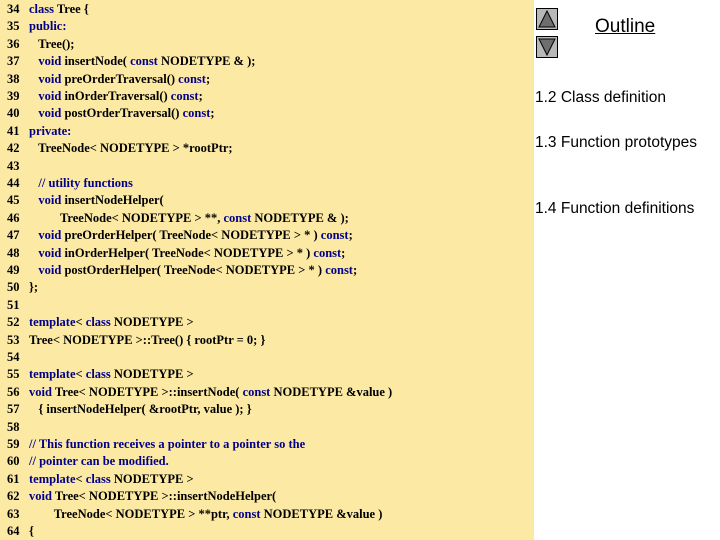 This screenshot has width=720, height=540. Describe the element at coordinates (13, 461) in the screenshot. I see `line-number: 60` at that location.